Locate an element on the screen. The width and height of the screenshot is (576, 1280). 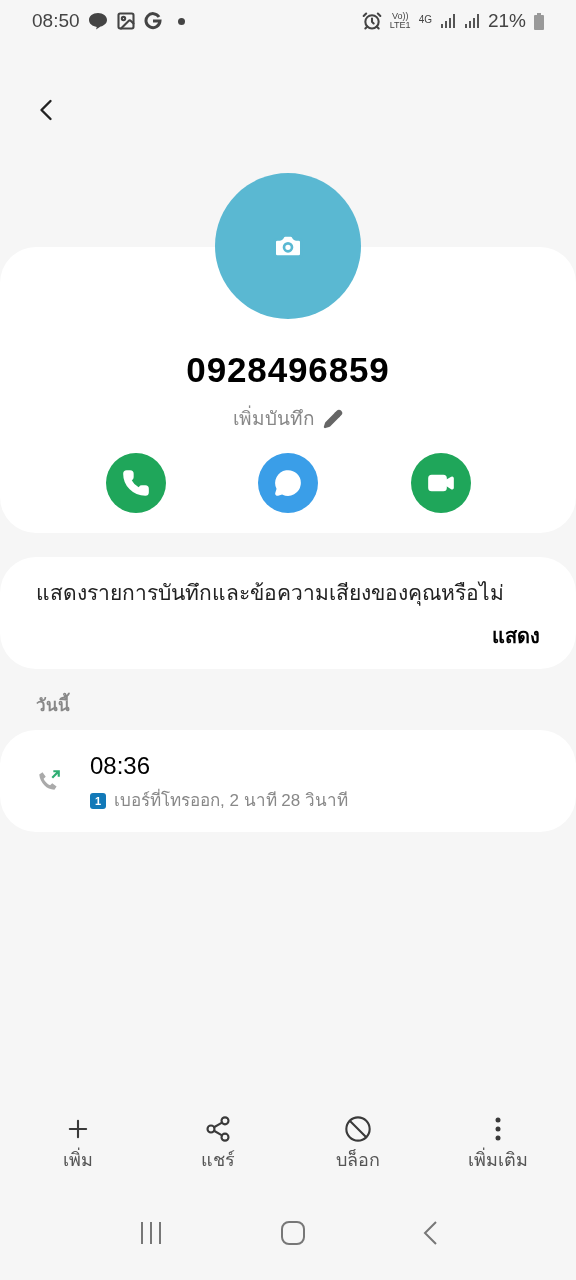
toolbar-button: เพิ่ม is located at coordinates (78, 1155).